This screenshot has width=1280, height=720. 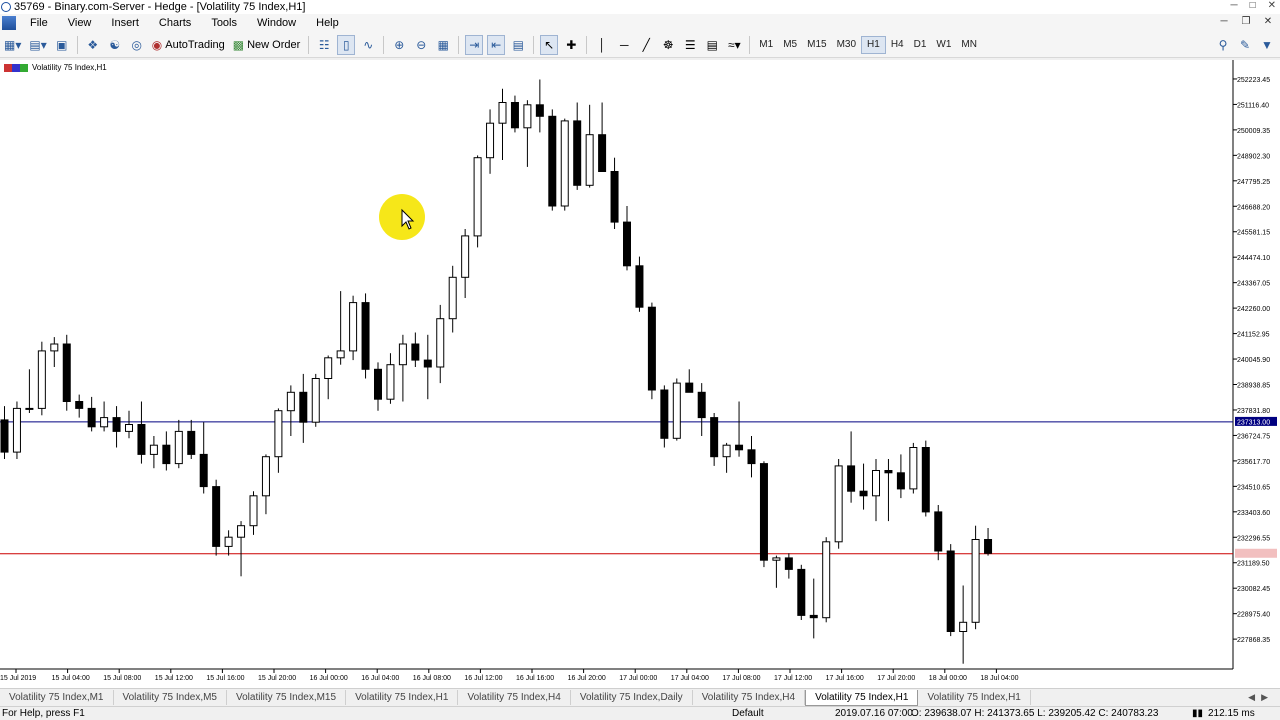 I want to click on search-icon: ⚲, so click(x=1223, y=45).